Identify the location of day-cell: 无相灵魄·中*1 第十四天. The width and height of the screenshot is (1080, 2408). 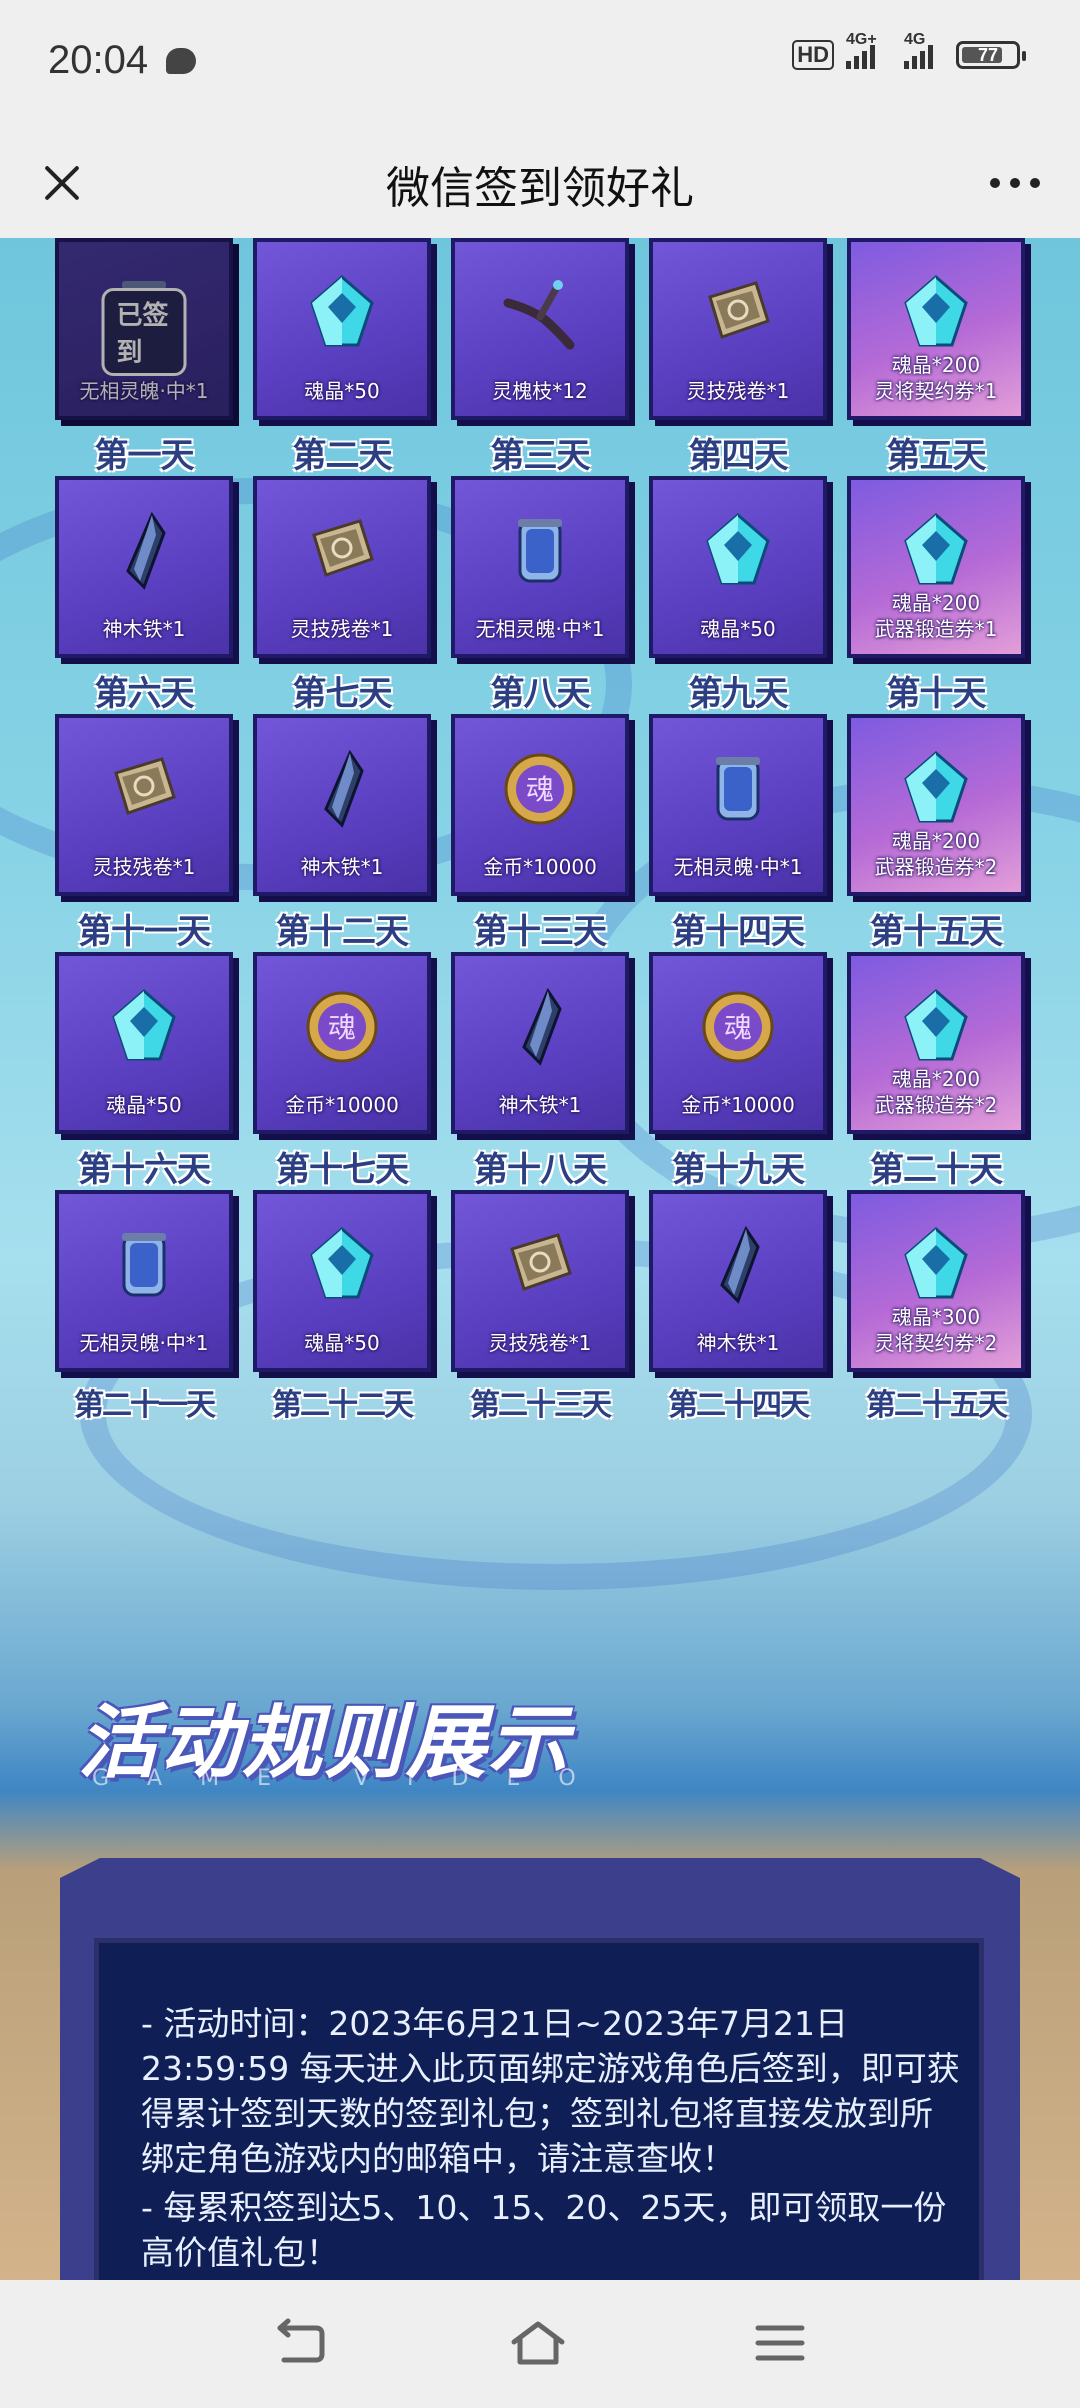
(738, 833).